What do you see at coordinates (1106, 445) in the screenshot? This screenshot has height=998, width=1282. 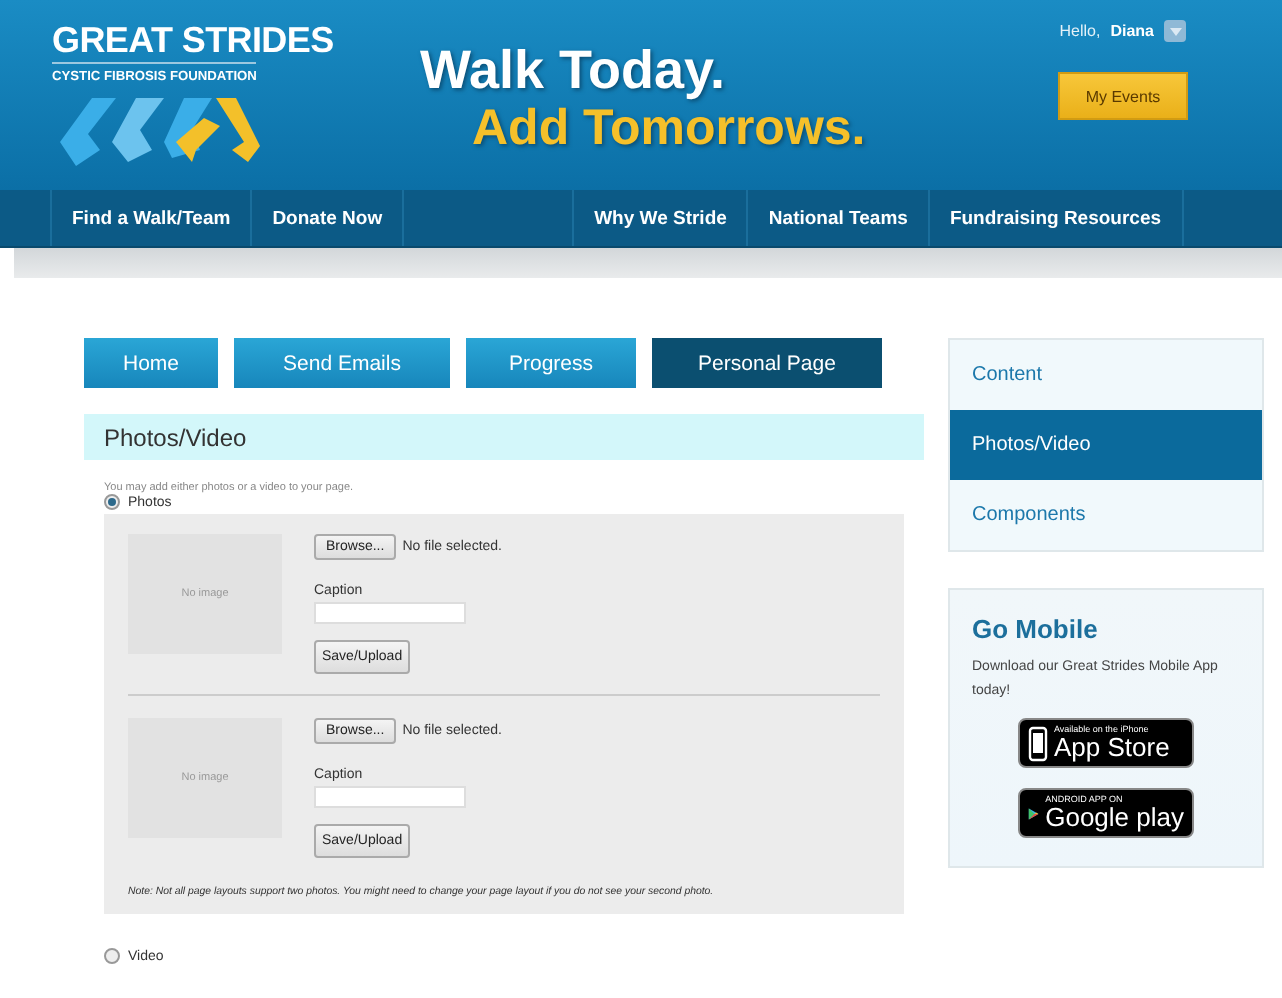 I see `menu-item: Photos/Video` at bounding box center [1106, 445].